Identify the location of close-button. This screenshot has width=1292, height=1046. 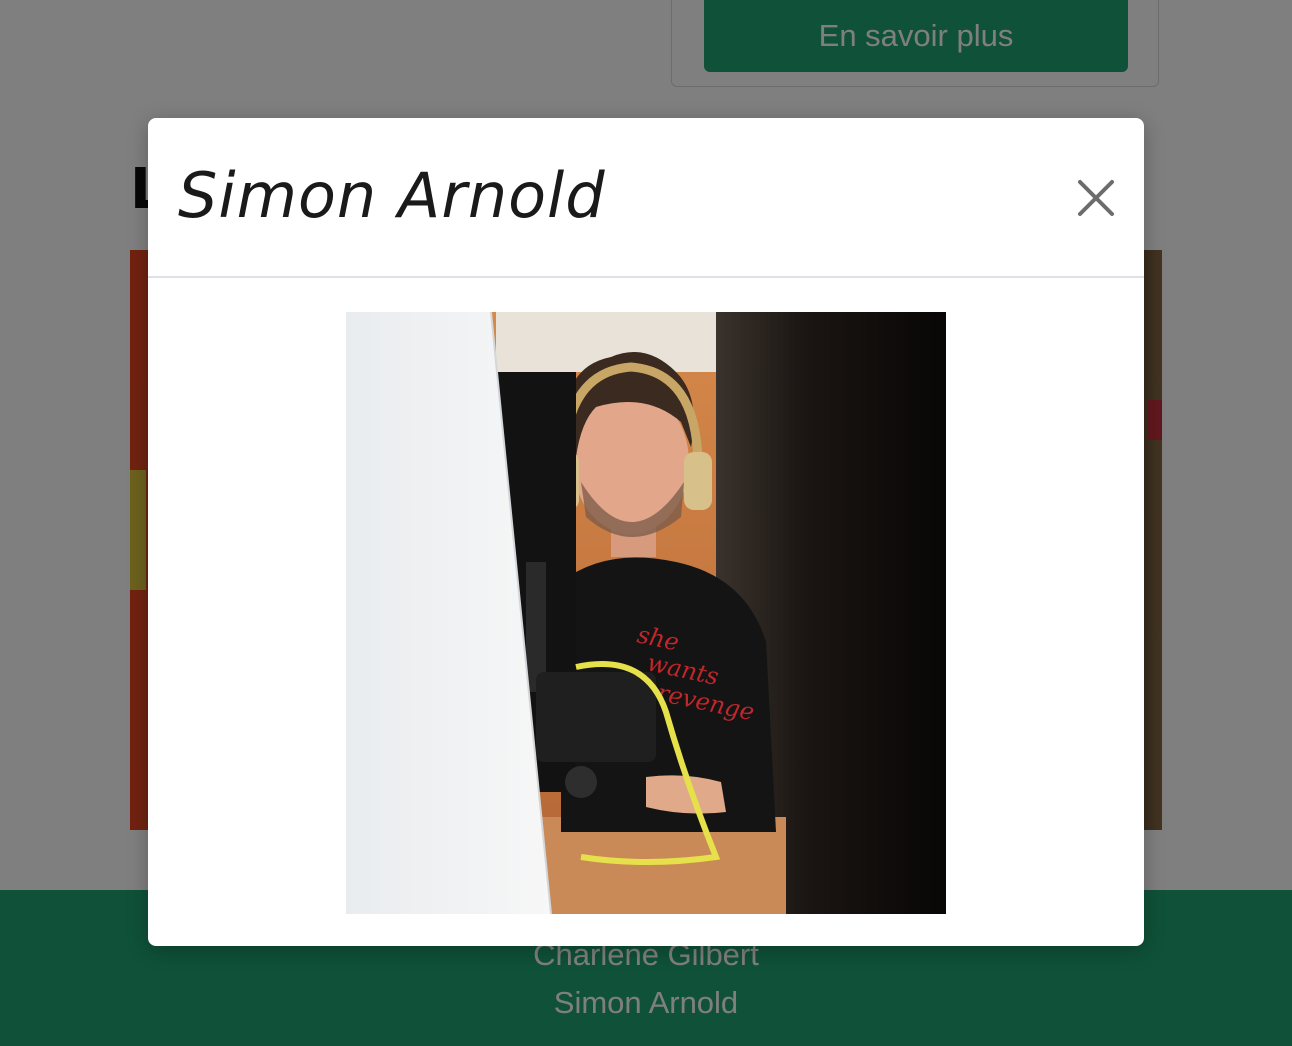
(1096, 198).